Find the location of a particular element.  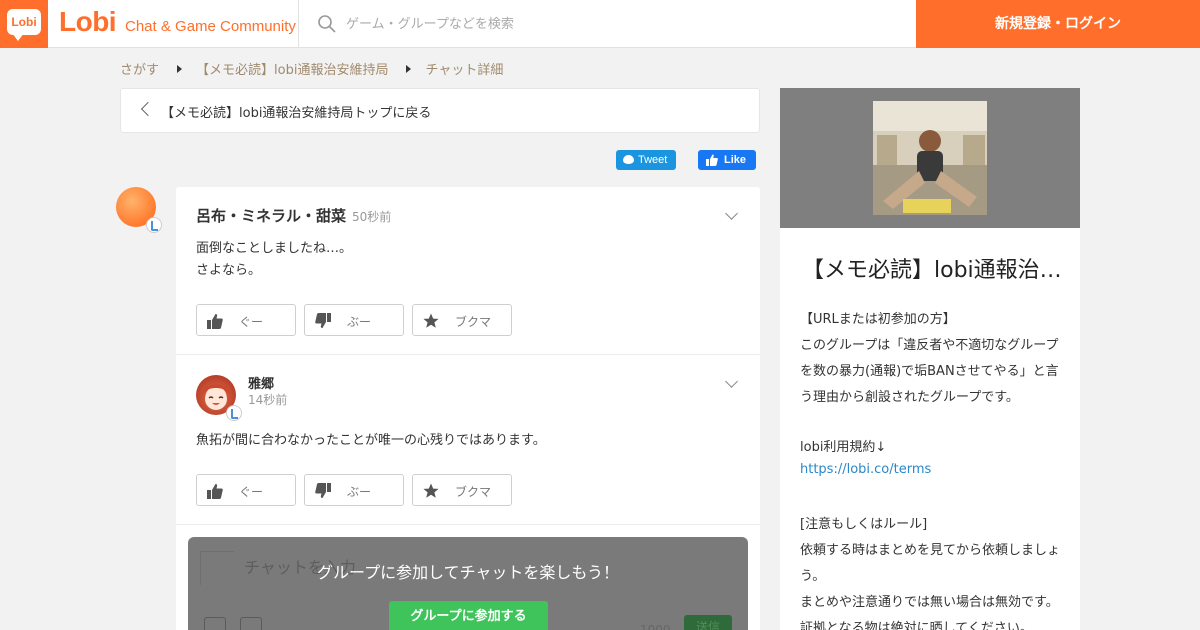

twitter-bird-icon is located at coordinates (628, 159).